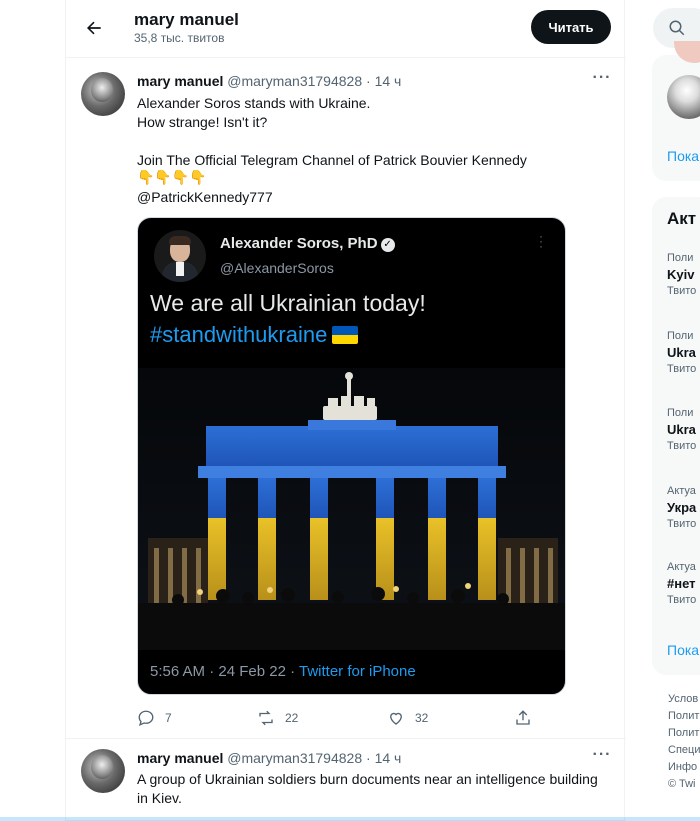  What do you see at coordinates (180, 256) in the screenshot?
I see `embedded-avatar` at bounding box center [180, 256].